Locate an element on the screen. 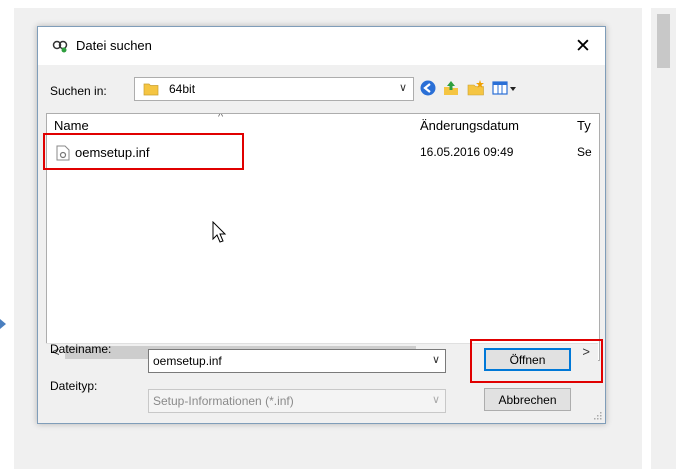  view-menu-icon is located at coordinates (505, 88).